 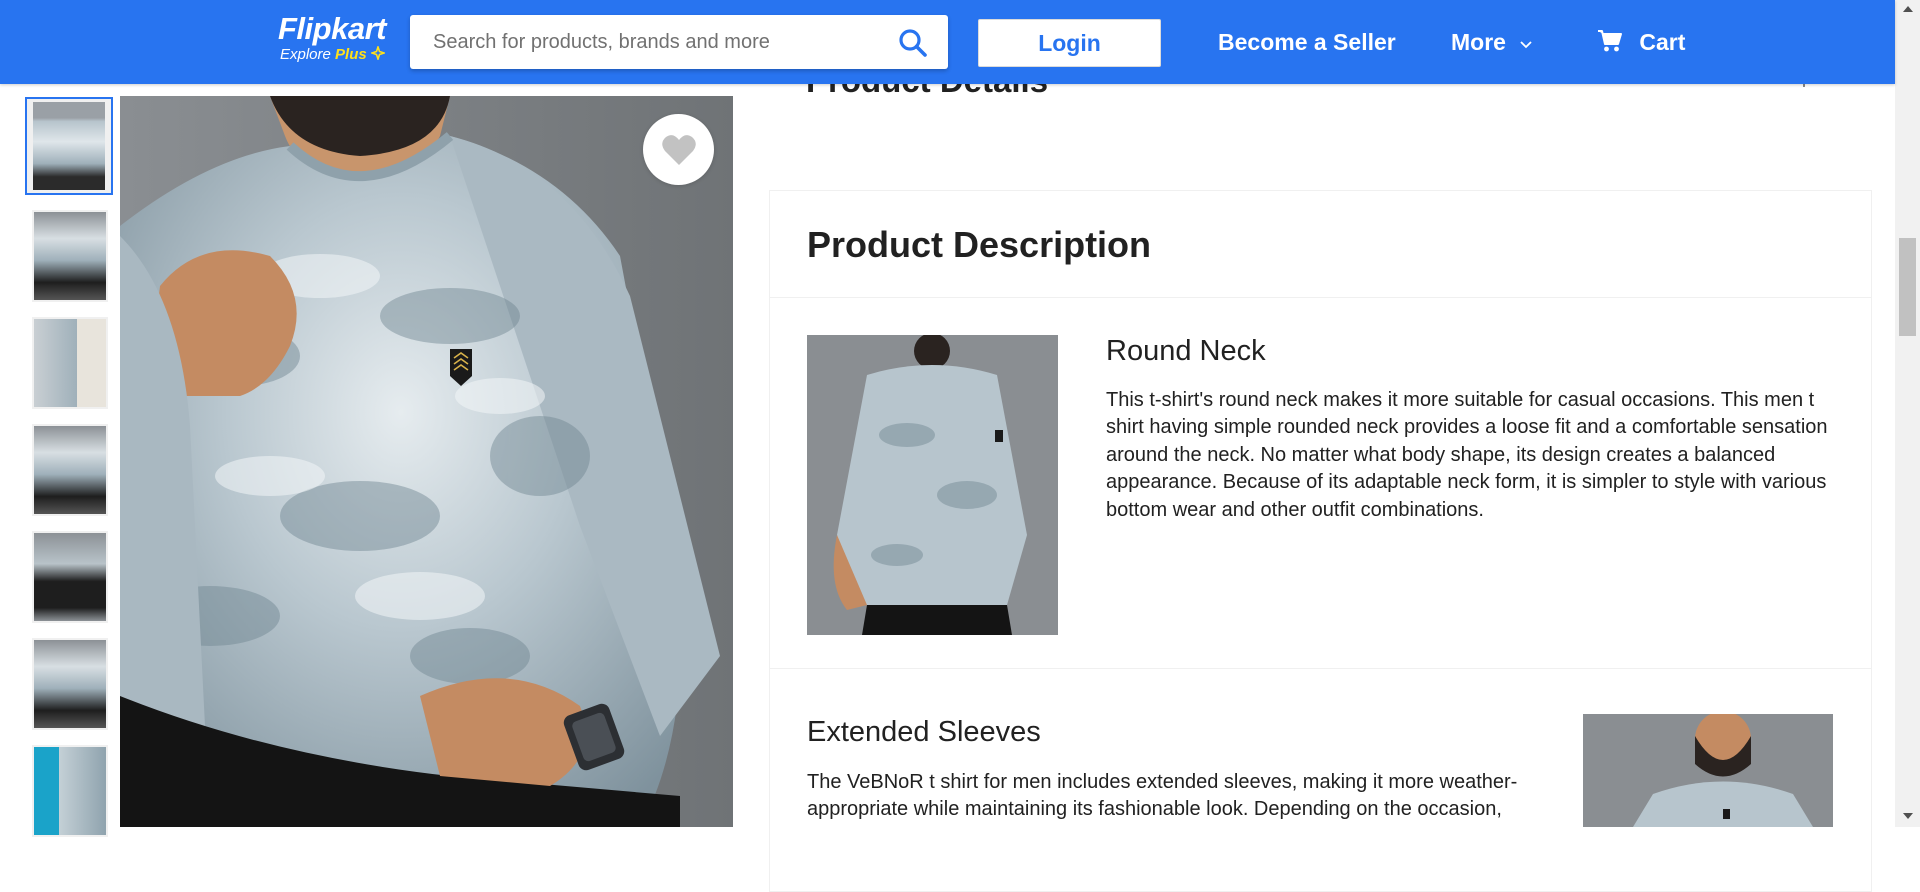 What do you see at coordinates (1662, 42) in the screenshot?
I see `cart-label: Cart` at bounding box center [1662, 42].